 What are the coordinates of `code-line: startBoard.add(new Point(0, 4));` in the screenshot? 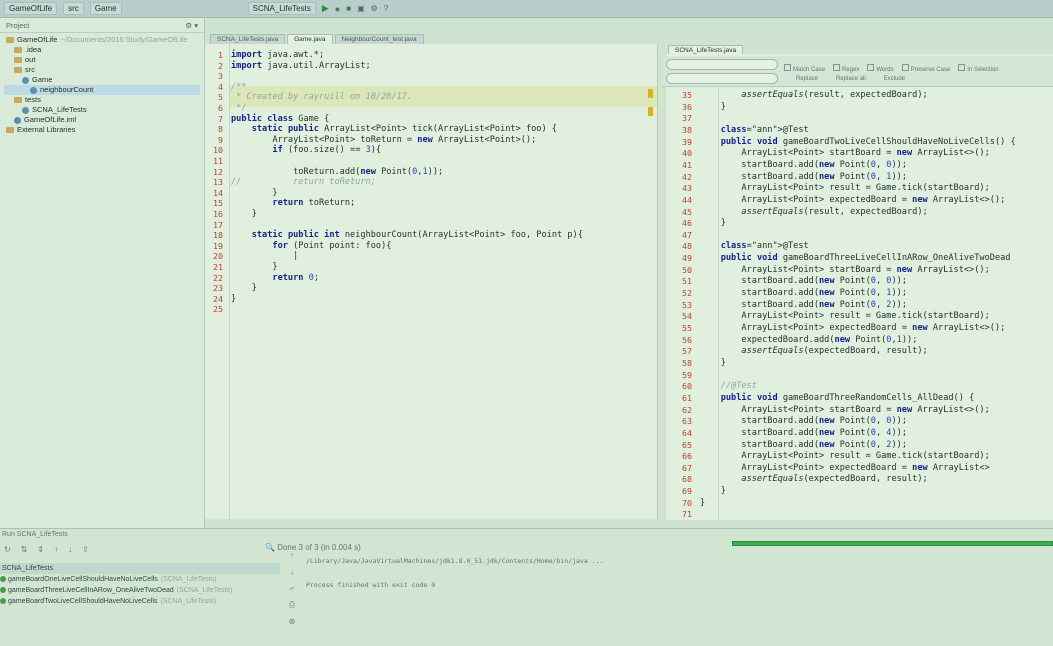 It's located at (803, 433).